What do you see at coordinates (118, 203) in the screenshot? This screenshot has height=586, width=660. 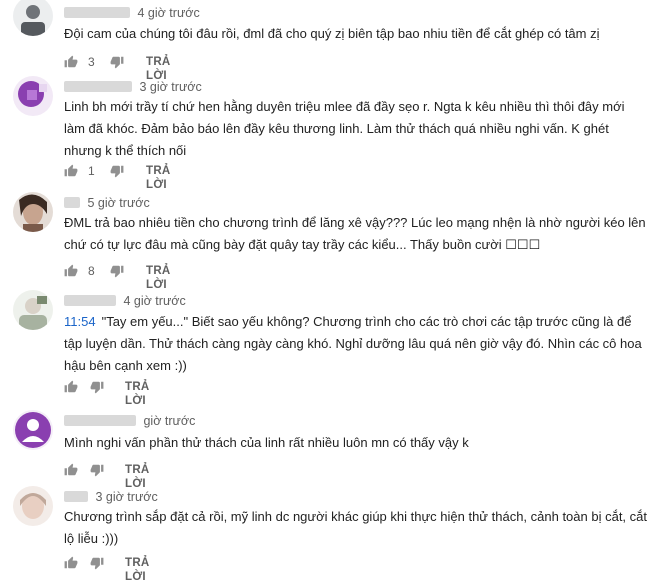 I see `comment-time: 5 giờ trước` at bounding box center [118, 203].